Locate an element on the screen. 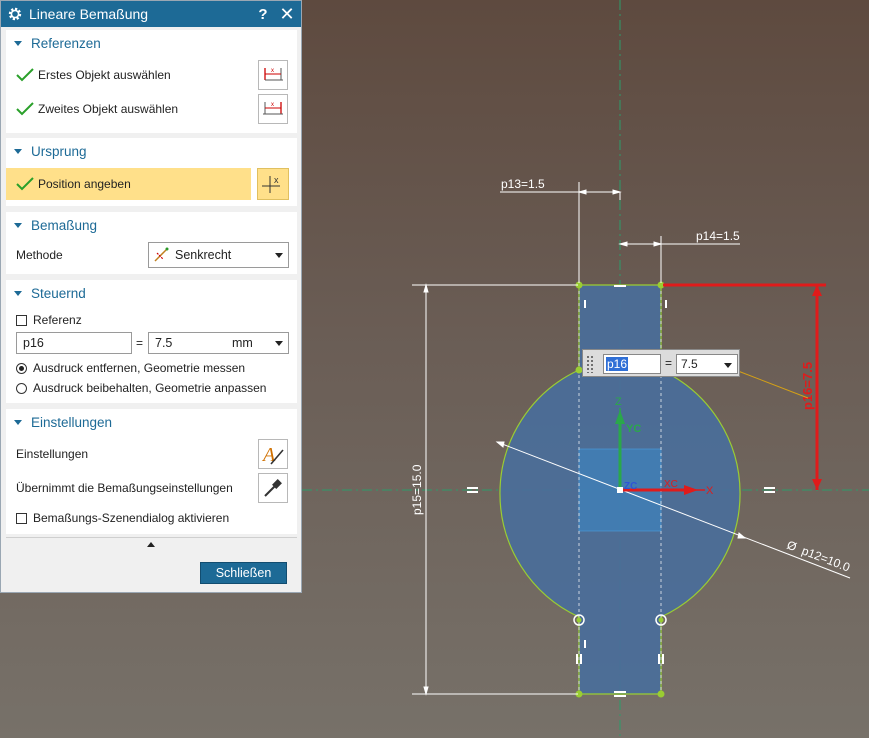 Image resolution: width=869 pixels, height=738 pixels. settings-button: A is located at coordinates (273, 454).